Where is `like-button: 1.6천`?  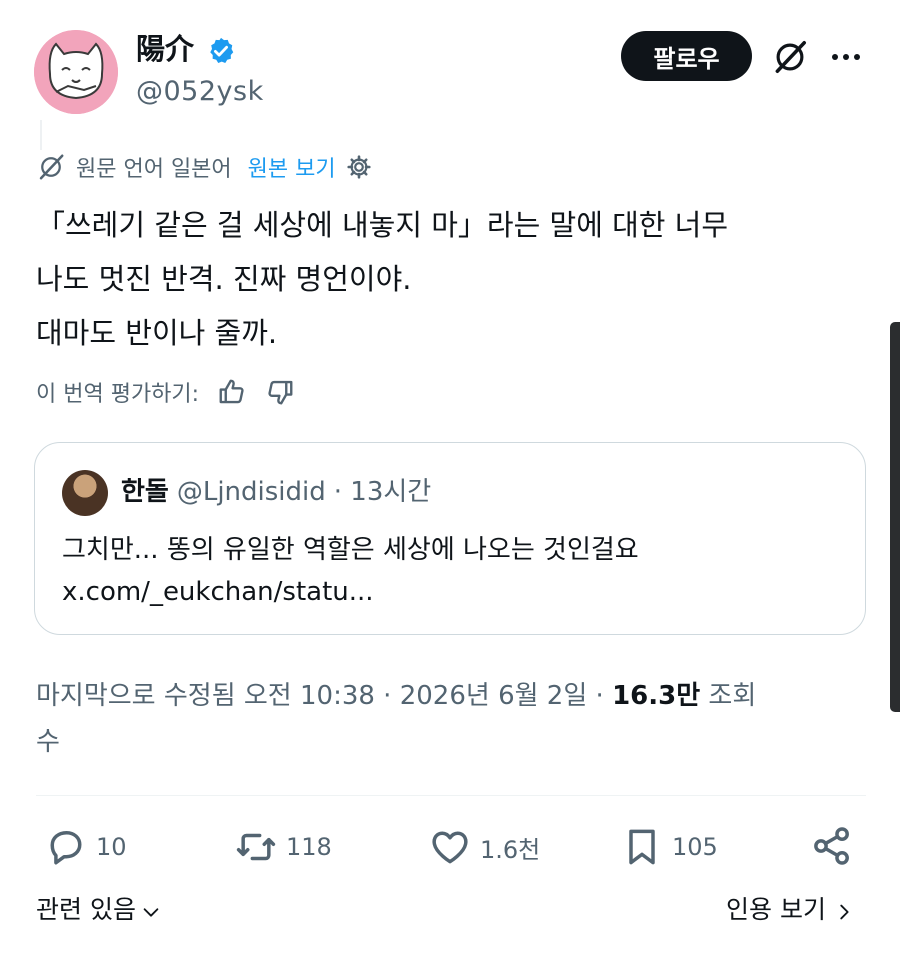
like-button: 1.6천 is located at coordinates (484, 847).